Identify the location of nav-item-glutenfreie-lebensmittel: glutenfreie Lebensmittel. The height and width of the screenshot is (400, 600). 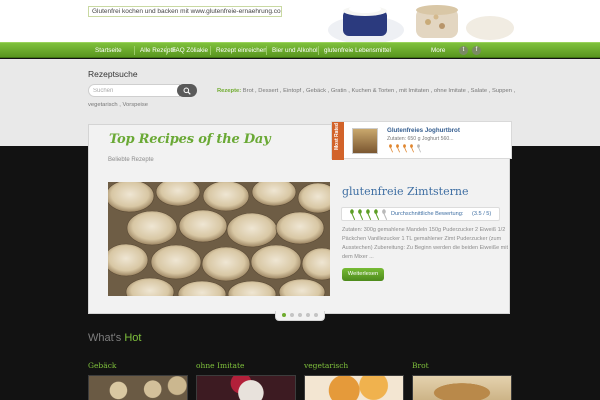
(357, 50).